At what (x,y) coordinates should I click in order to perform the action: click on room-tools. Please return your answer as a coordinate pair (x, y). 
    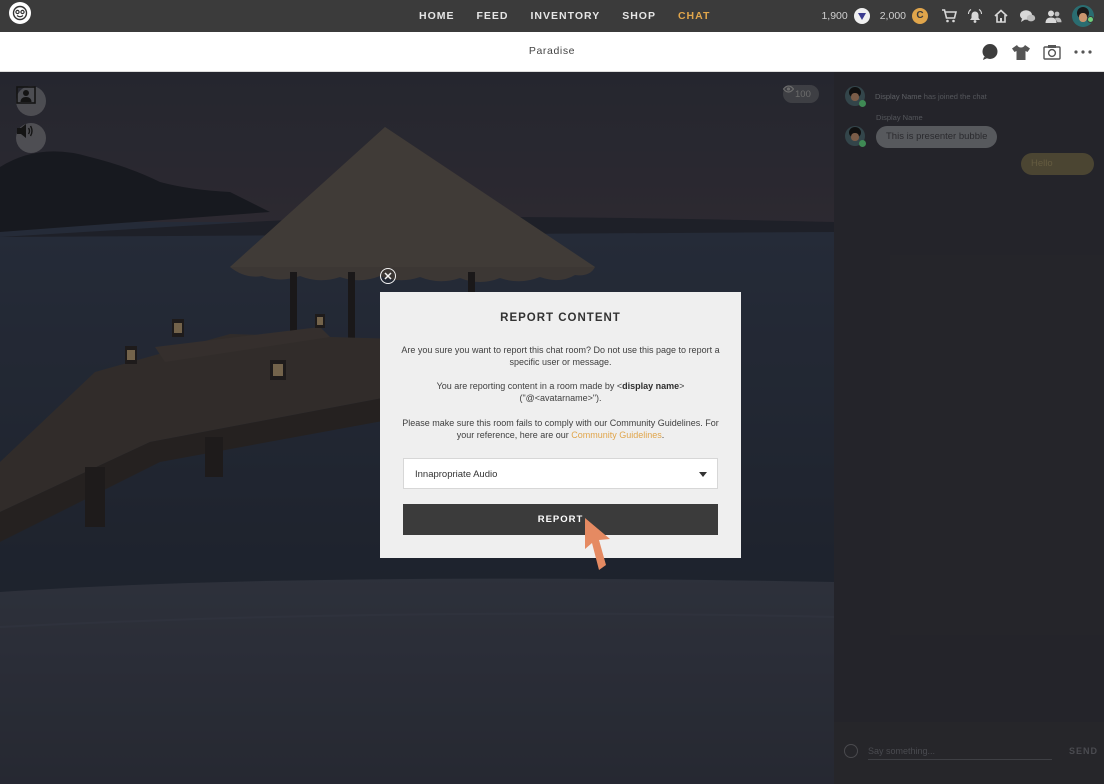
    Looking at the image, I should click on (1032, 52).